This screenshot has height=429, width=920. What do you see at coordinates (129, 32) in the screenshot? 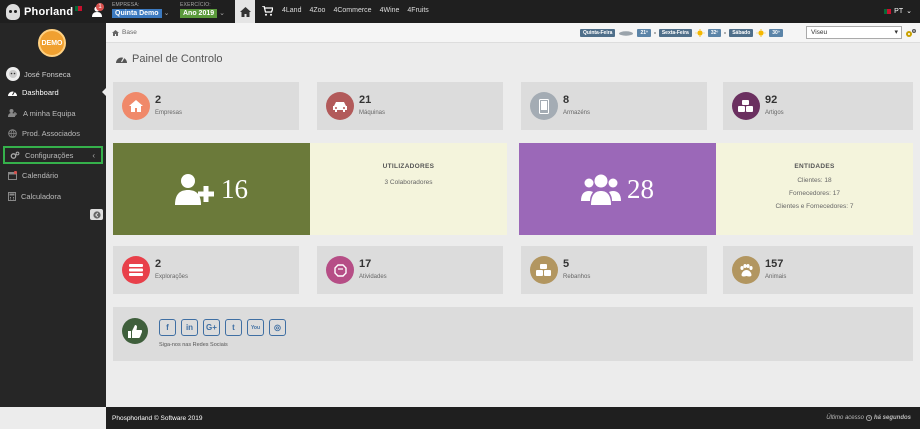
I see `breadcrumb-label: Base` at bounding box center [129, 32].